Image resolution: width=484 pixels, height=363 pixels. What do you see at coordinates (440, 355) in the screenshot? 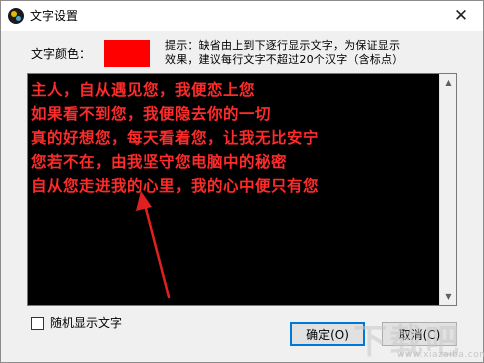
I see `watermark-url: www.xiazaiba.com` at bounding box center [440, 355].